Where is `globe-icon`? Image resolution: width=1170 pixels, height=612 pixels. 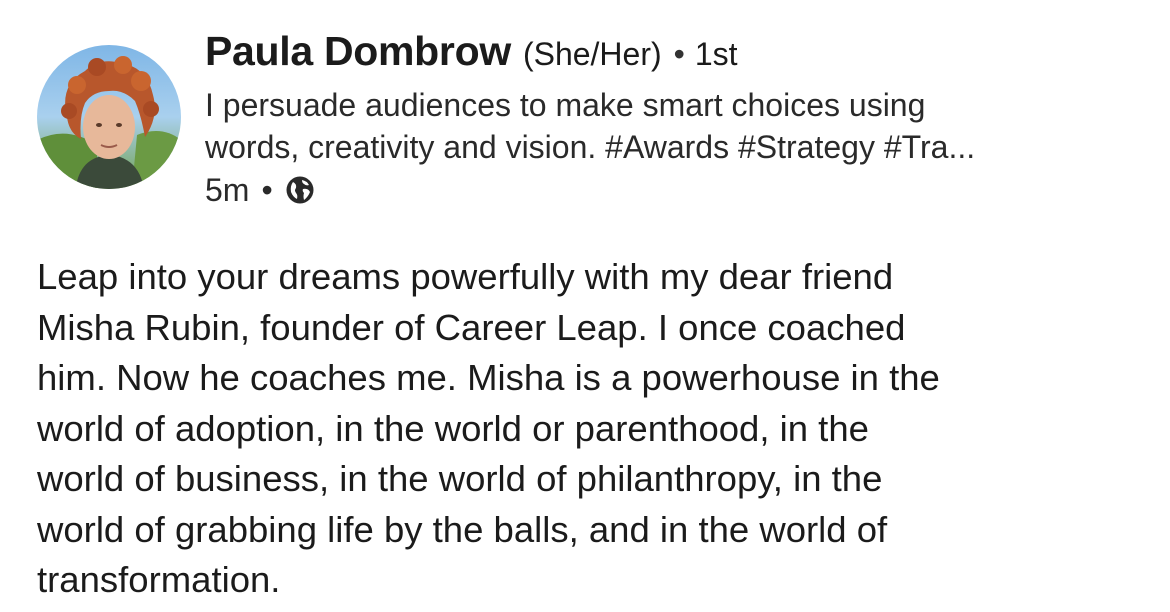
globe-icon is located at coordinates (300, 190).